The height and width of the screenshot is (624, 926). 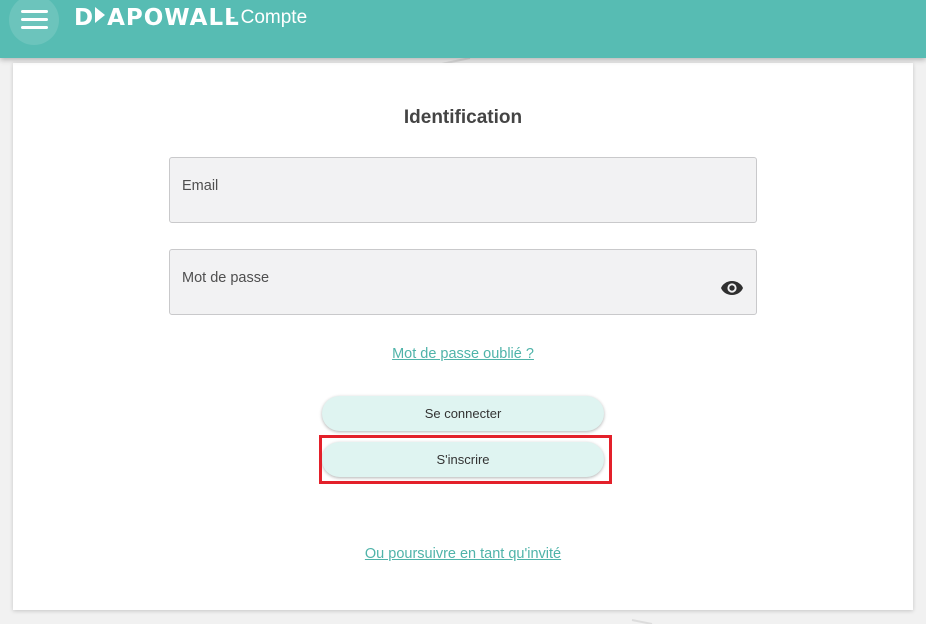 I want to click on password-label: Mot de passe, so click(x=226, y=278).